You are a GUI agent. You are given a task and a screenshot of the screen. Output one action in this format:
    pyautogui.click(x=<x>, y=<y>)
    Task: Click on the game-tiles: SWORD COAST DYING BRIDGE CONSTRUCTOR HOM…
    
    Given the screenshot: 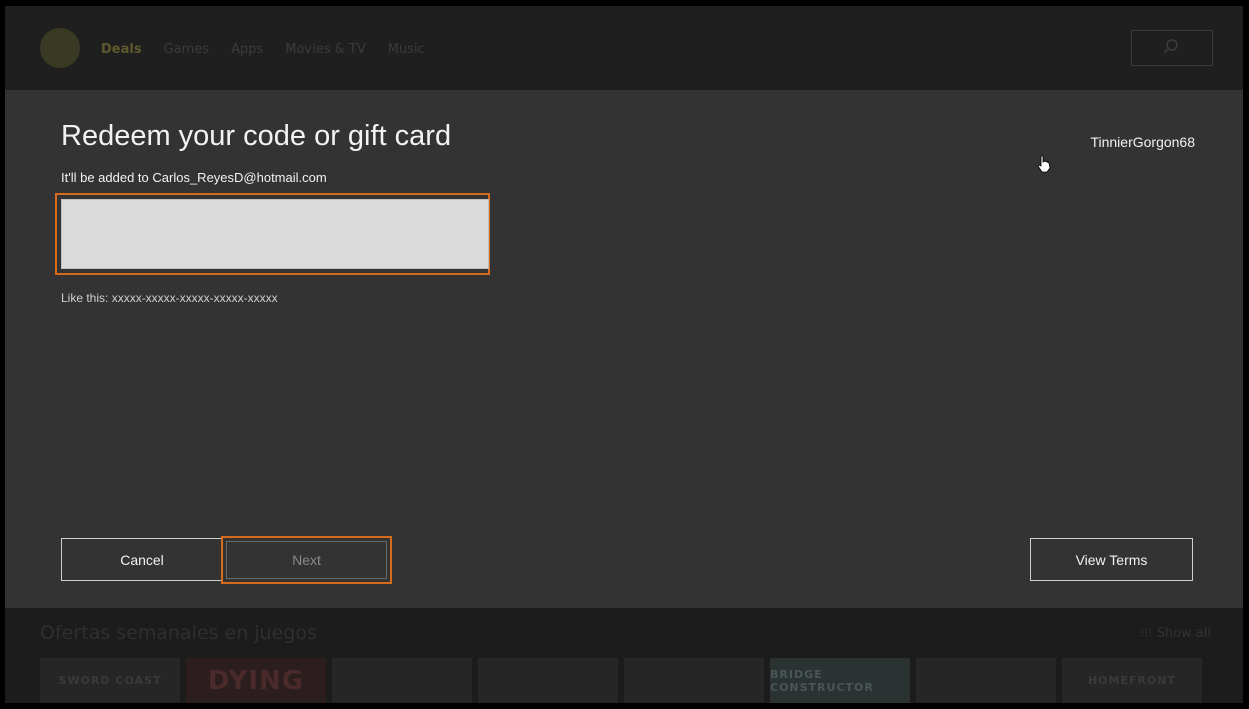 What is the action you would take?
    pyautogui.click(x=621, y=680)
    